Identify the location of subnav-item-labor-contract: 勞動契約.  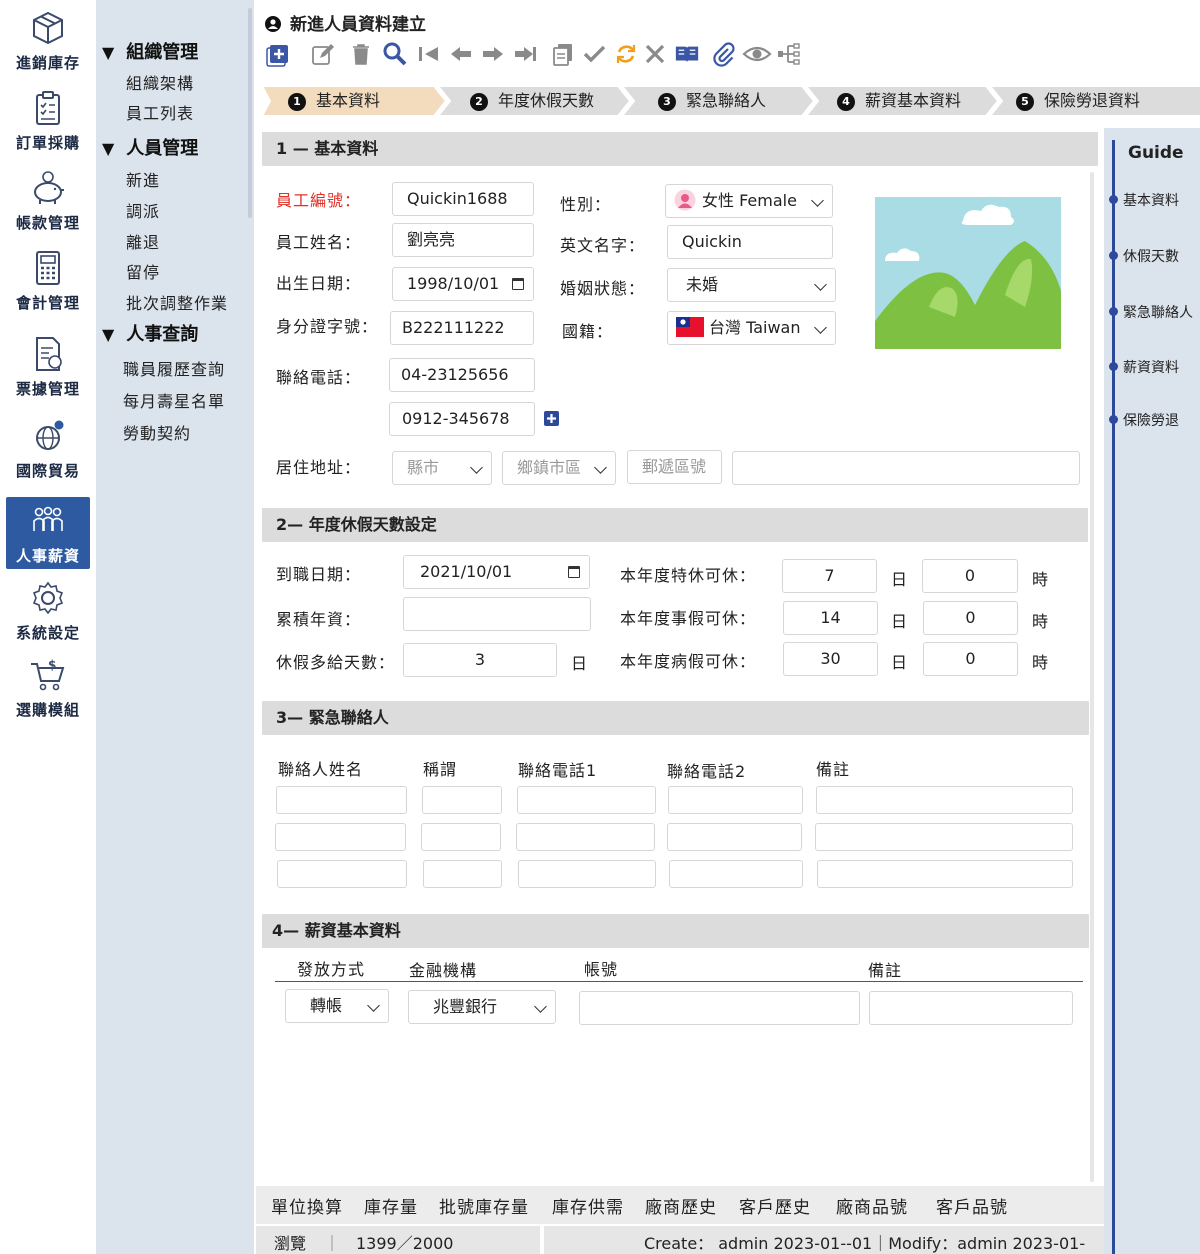
(157, 432).